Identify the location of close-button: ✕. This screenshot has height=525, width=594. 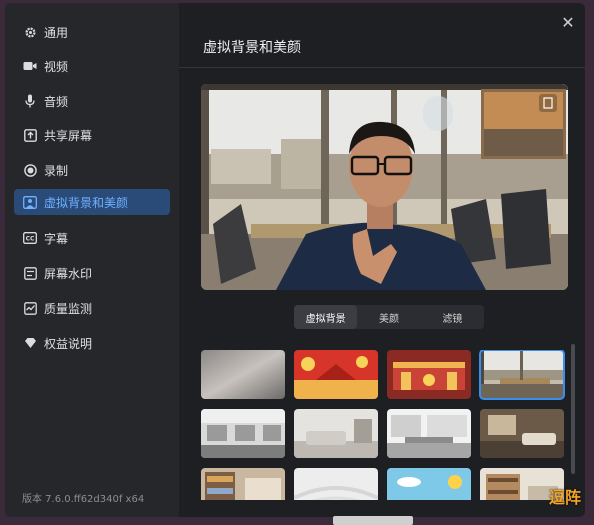
(568, 23).